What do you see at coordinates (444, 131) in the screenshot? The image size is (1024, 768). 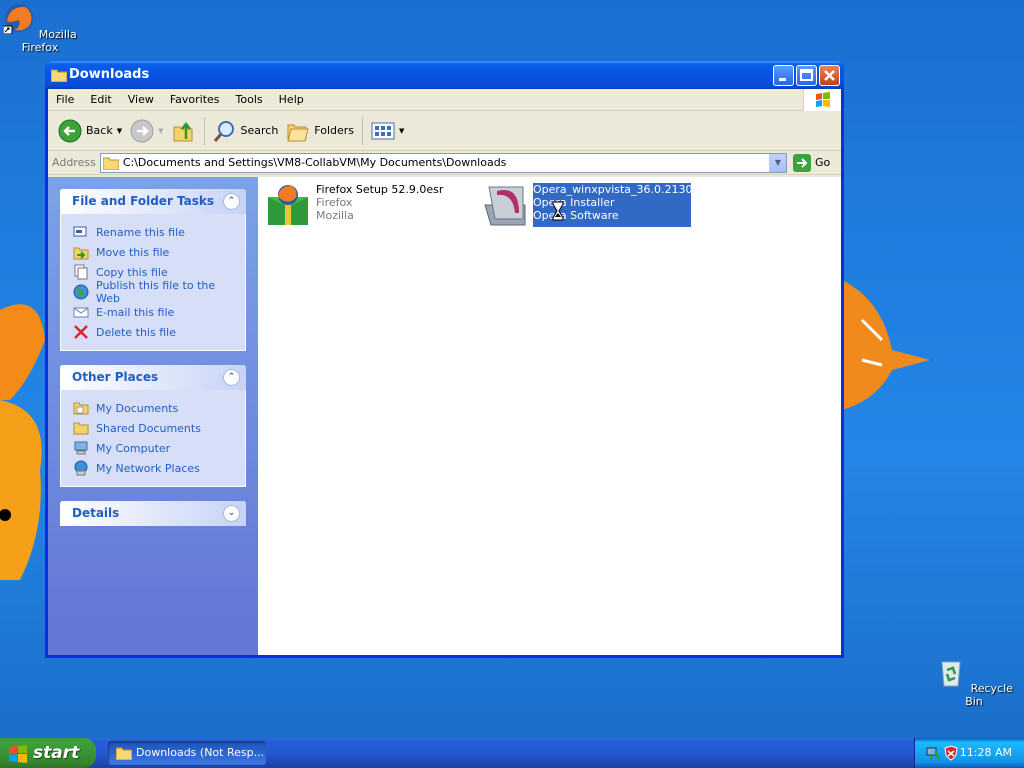 I see `toolbar: Back ▼ ▼ Search Folders ▼` at bounding box center [444, 131].